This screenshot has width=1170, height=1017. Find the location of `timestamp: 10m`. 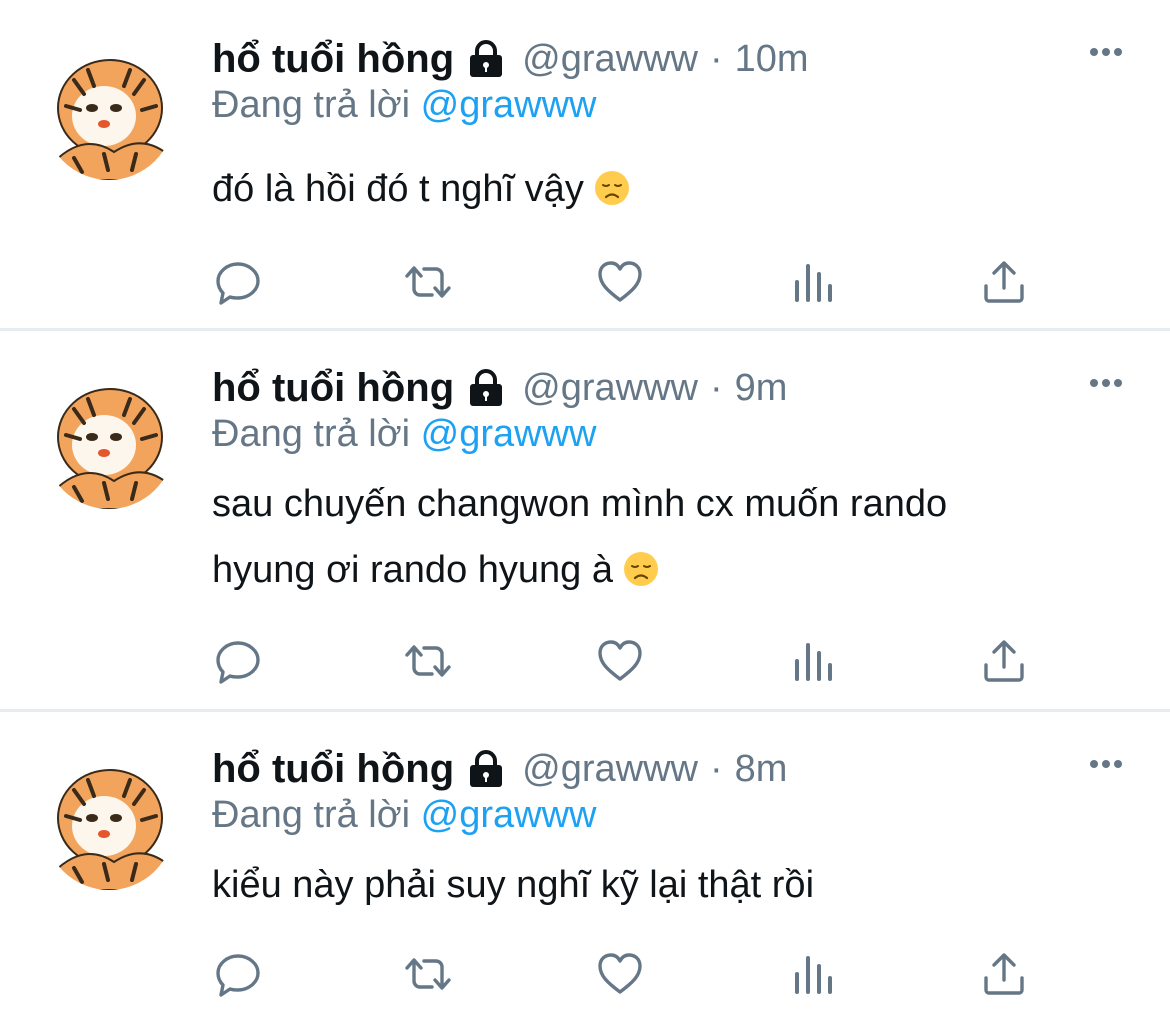

timestamp: 10m is located at coordinates (772, 59).